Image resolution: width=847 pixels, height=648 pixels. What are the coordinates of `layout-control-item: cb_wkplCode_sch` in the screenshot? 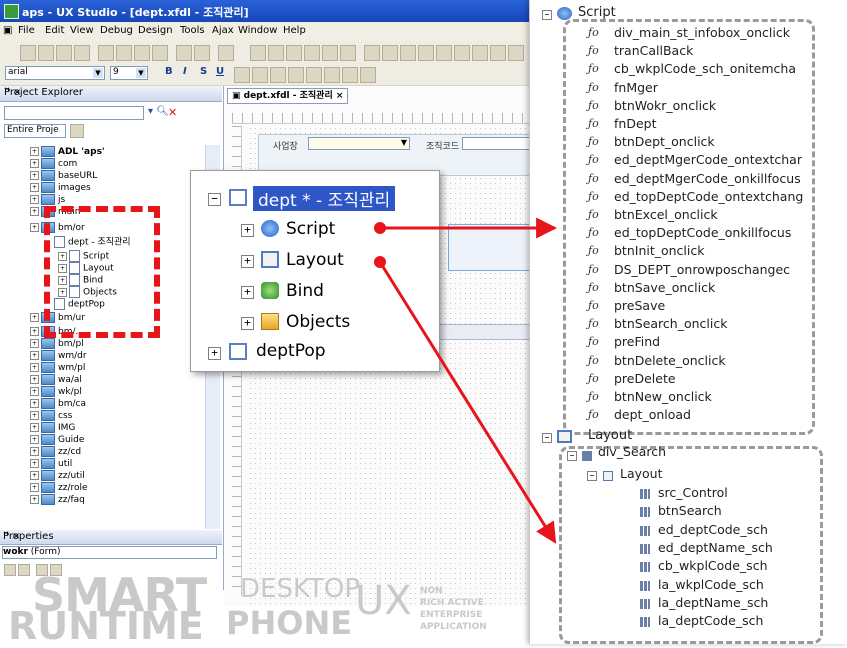 It's located at (713, 565).